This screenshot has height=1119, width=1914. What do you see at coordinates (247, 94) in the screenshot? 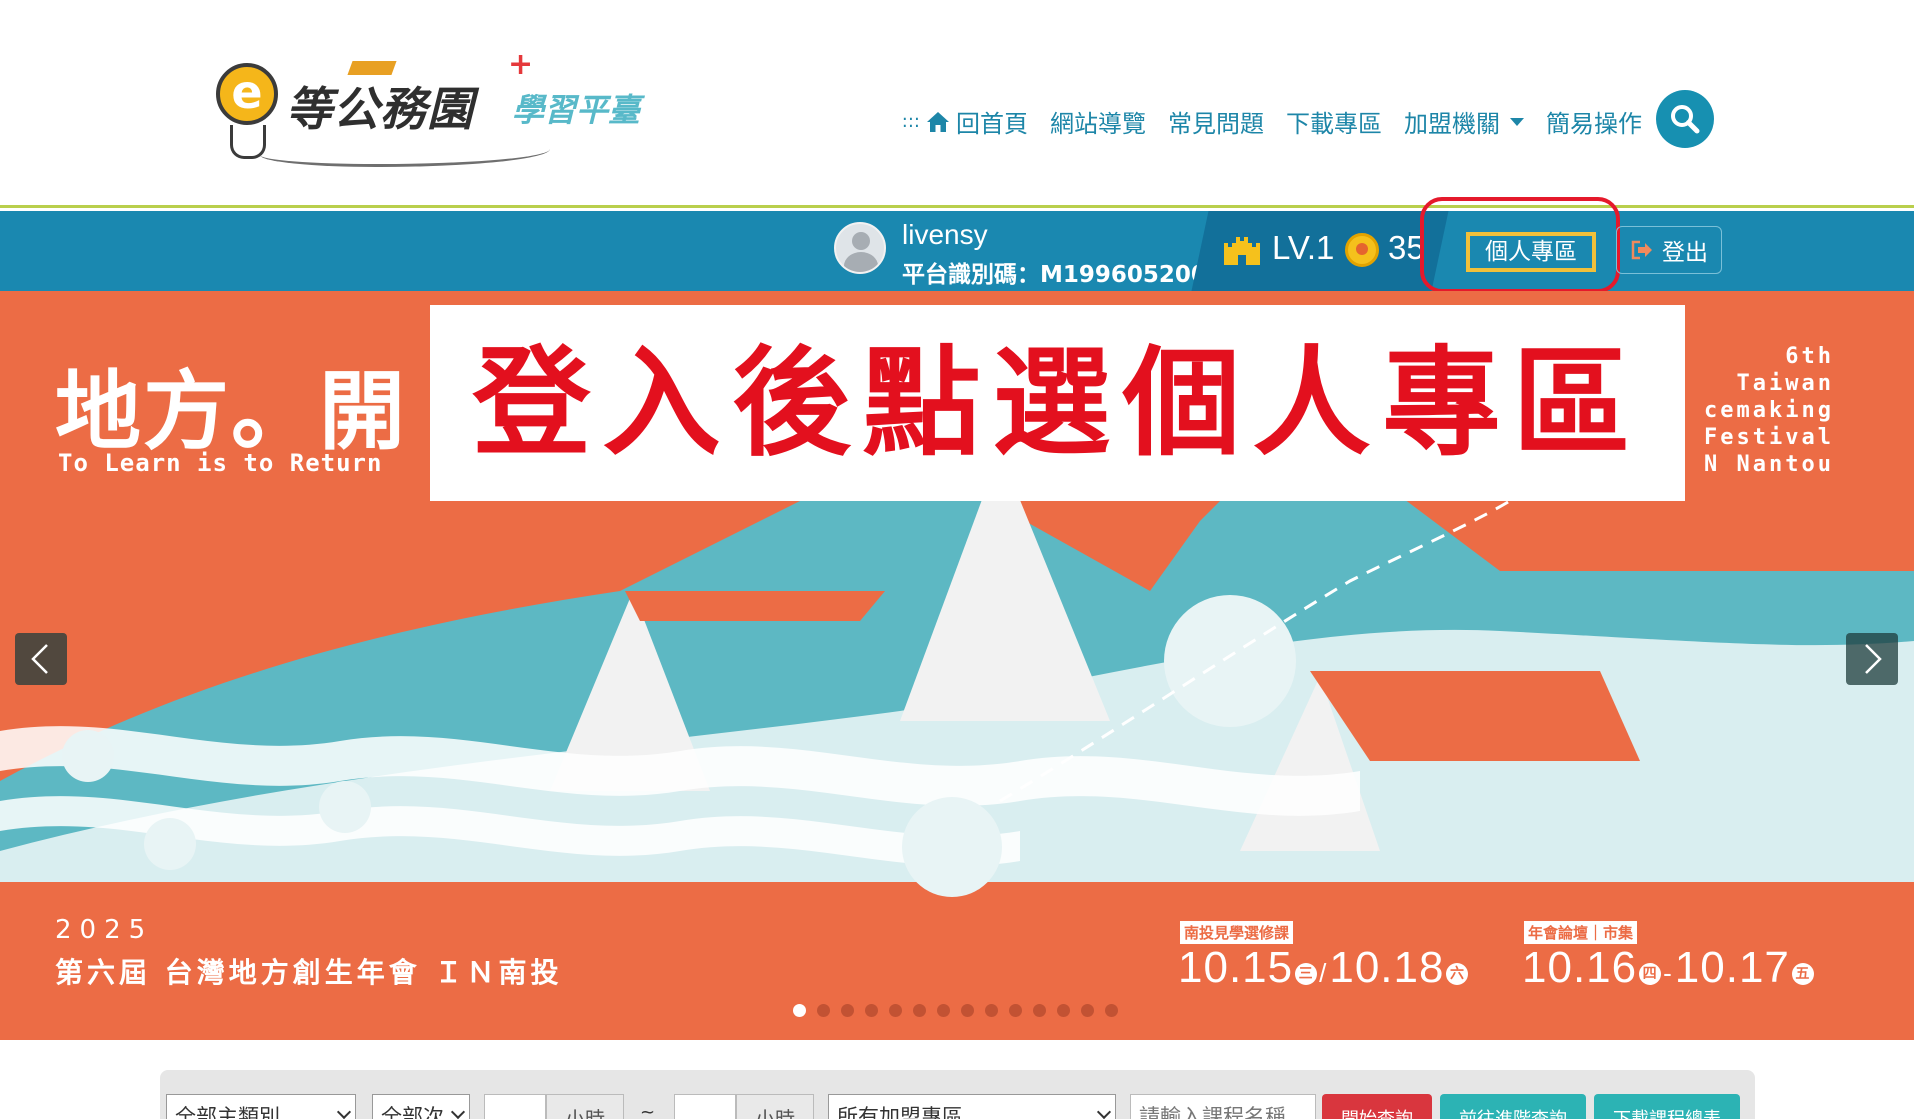
I see `logo-bulb-letter: e` at bounding box center [247, 94].